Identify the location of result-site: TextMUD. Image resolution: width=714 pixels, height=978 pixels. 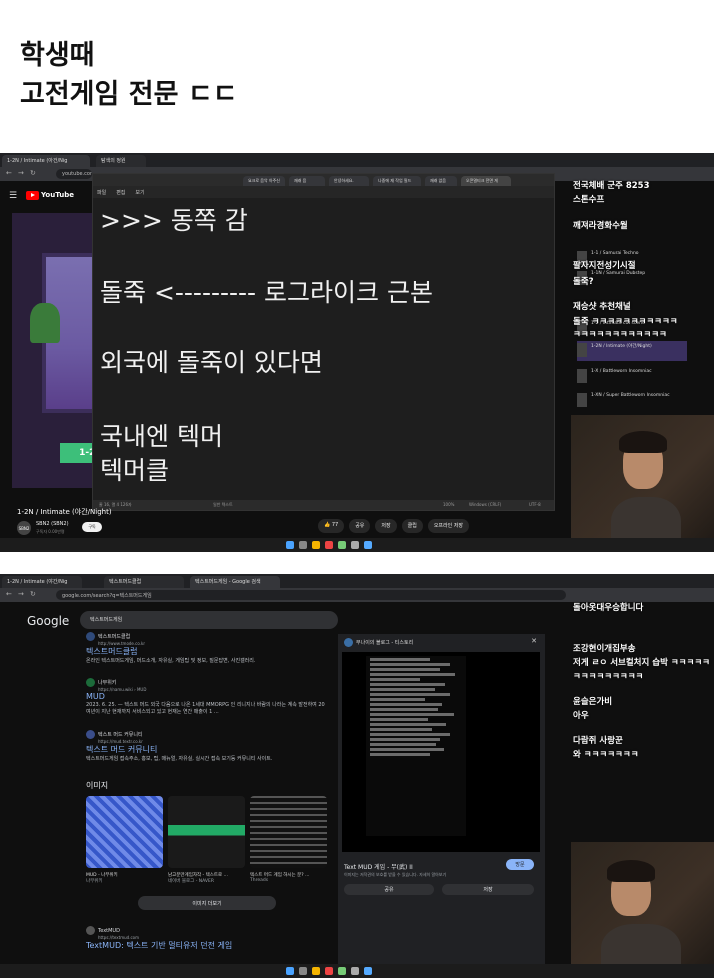
(109, 931).